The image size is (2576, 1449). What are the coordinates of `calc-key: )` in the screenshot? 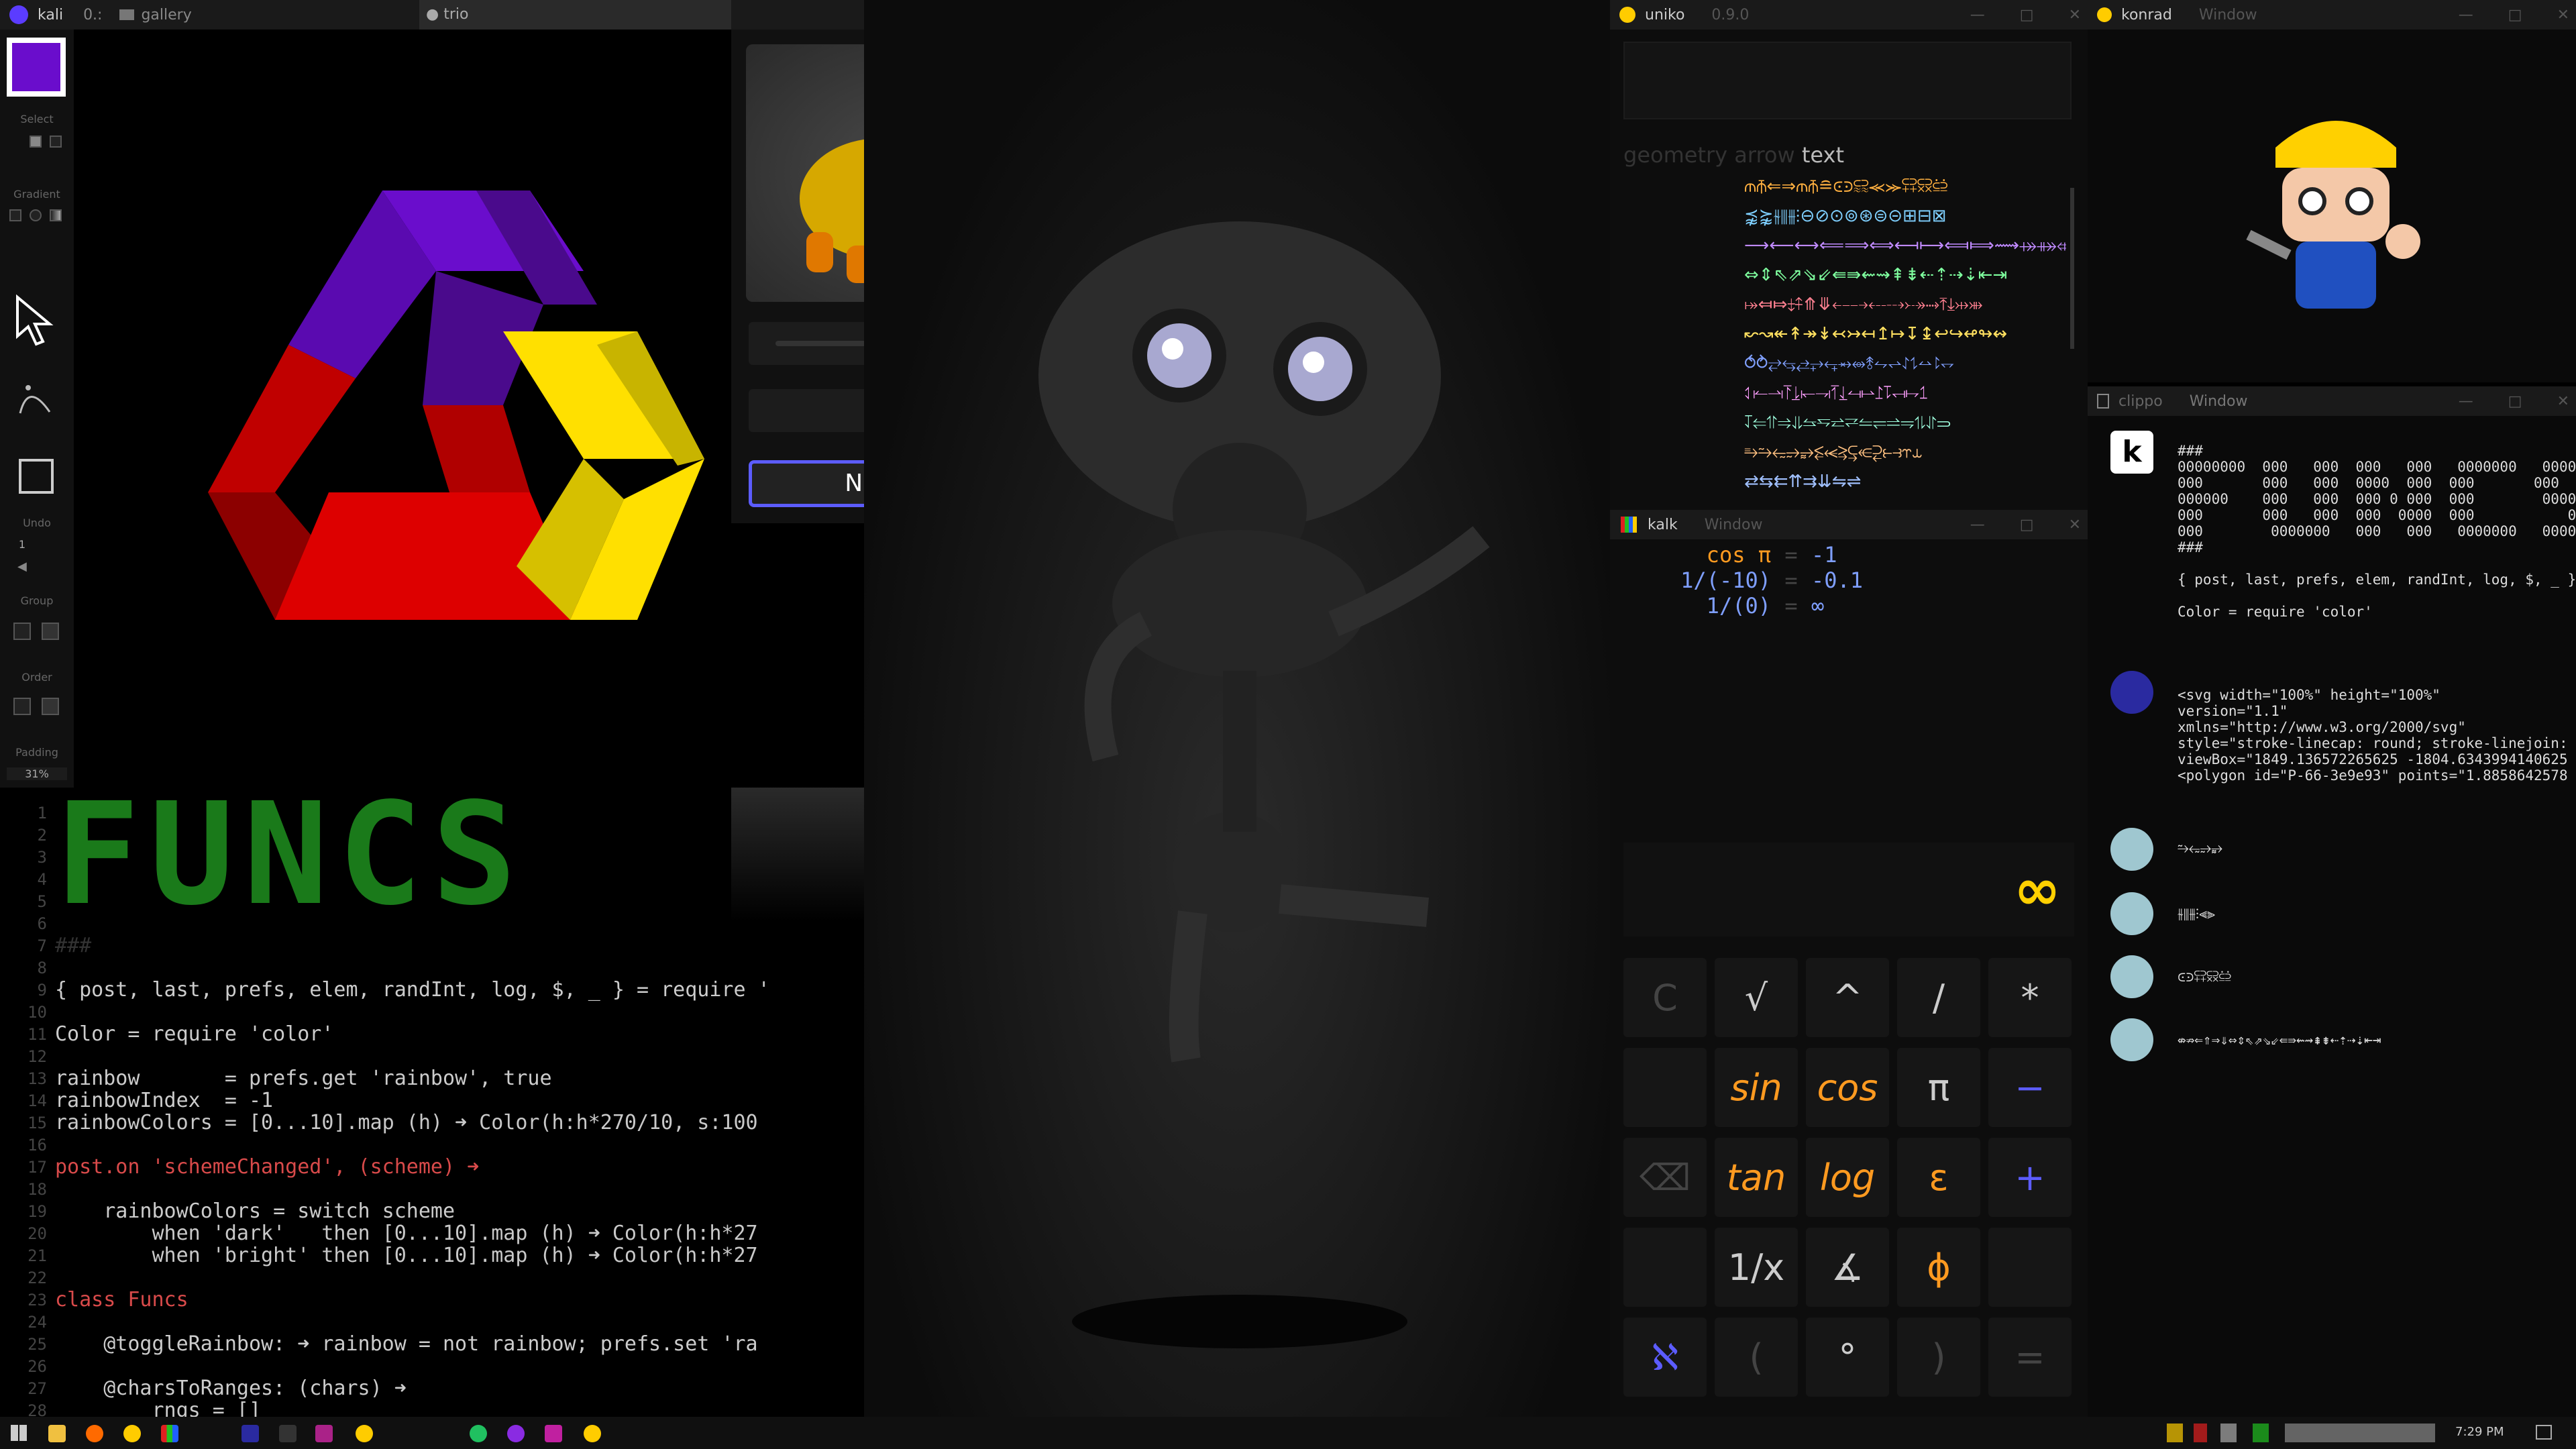 It's located at (1938, 1357).